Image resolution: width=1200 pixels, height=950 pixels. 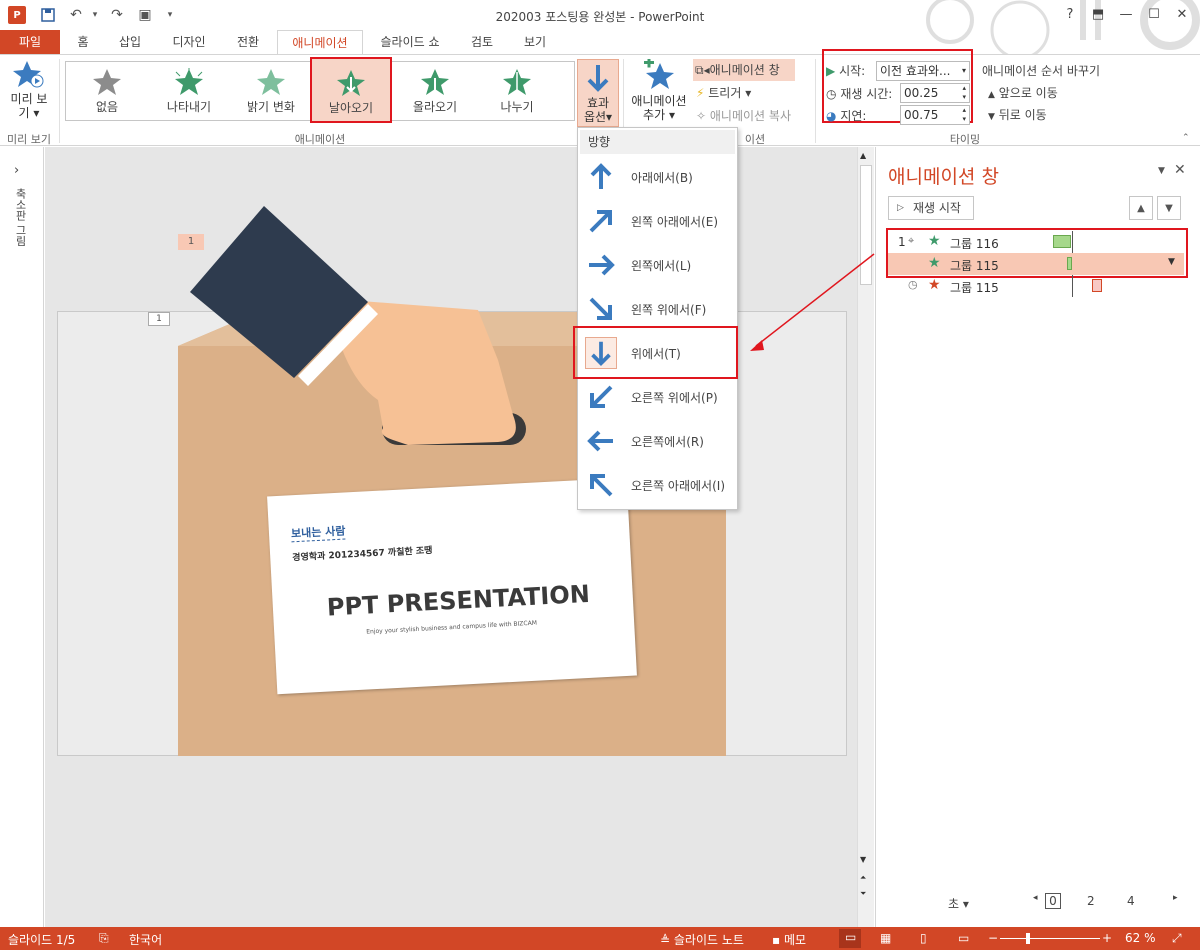 I want to click on redo-icon: ↷, so click(x=117, y=15).